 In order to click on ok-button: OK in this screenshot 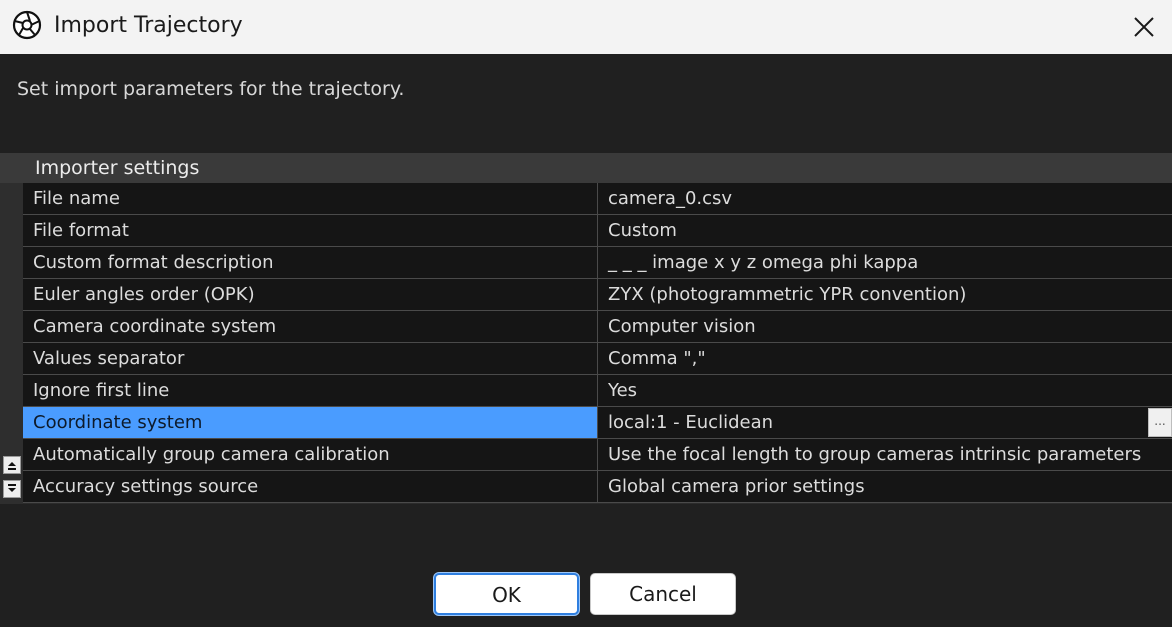, I will do `click(506, 594)`.